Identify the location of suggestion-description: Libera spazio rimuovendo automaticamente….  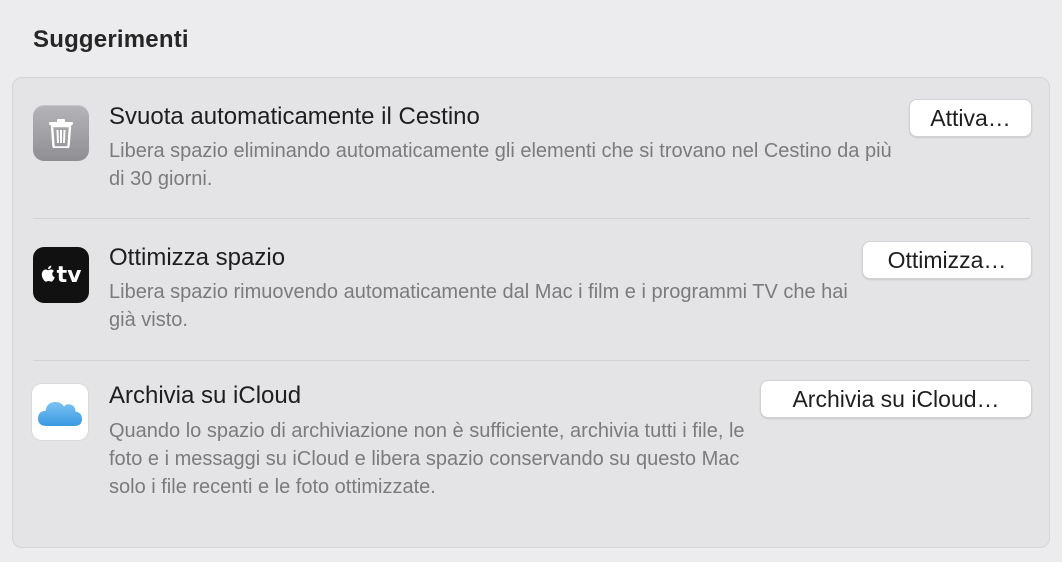
(478, 306).